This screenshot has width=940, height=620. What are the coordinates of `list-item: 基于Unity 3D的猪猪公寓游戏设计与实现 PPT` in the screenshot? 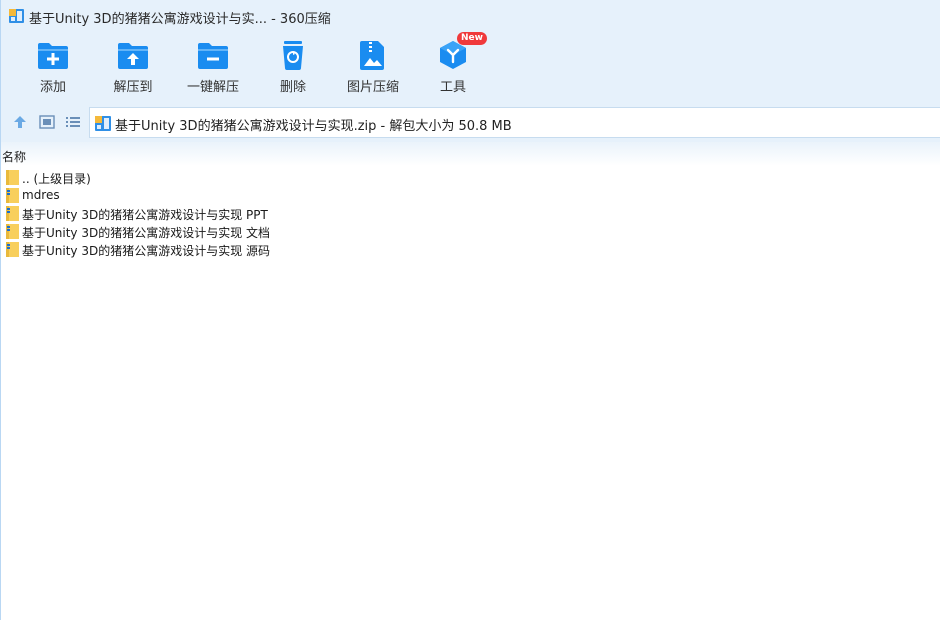 It's located at (470, 213).